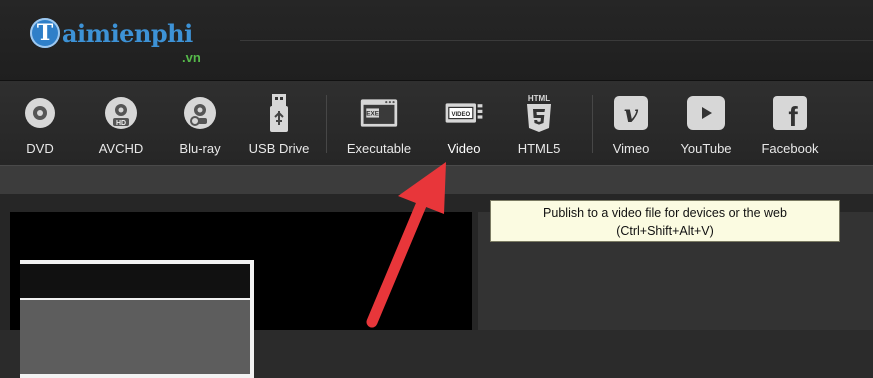  I want to click on toolbar-vimeo-label: Vimeo, so click(631, 148).